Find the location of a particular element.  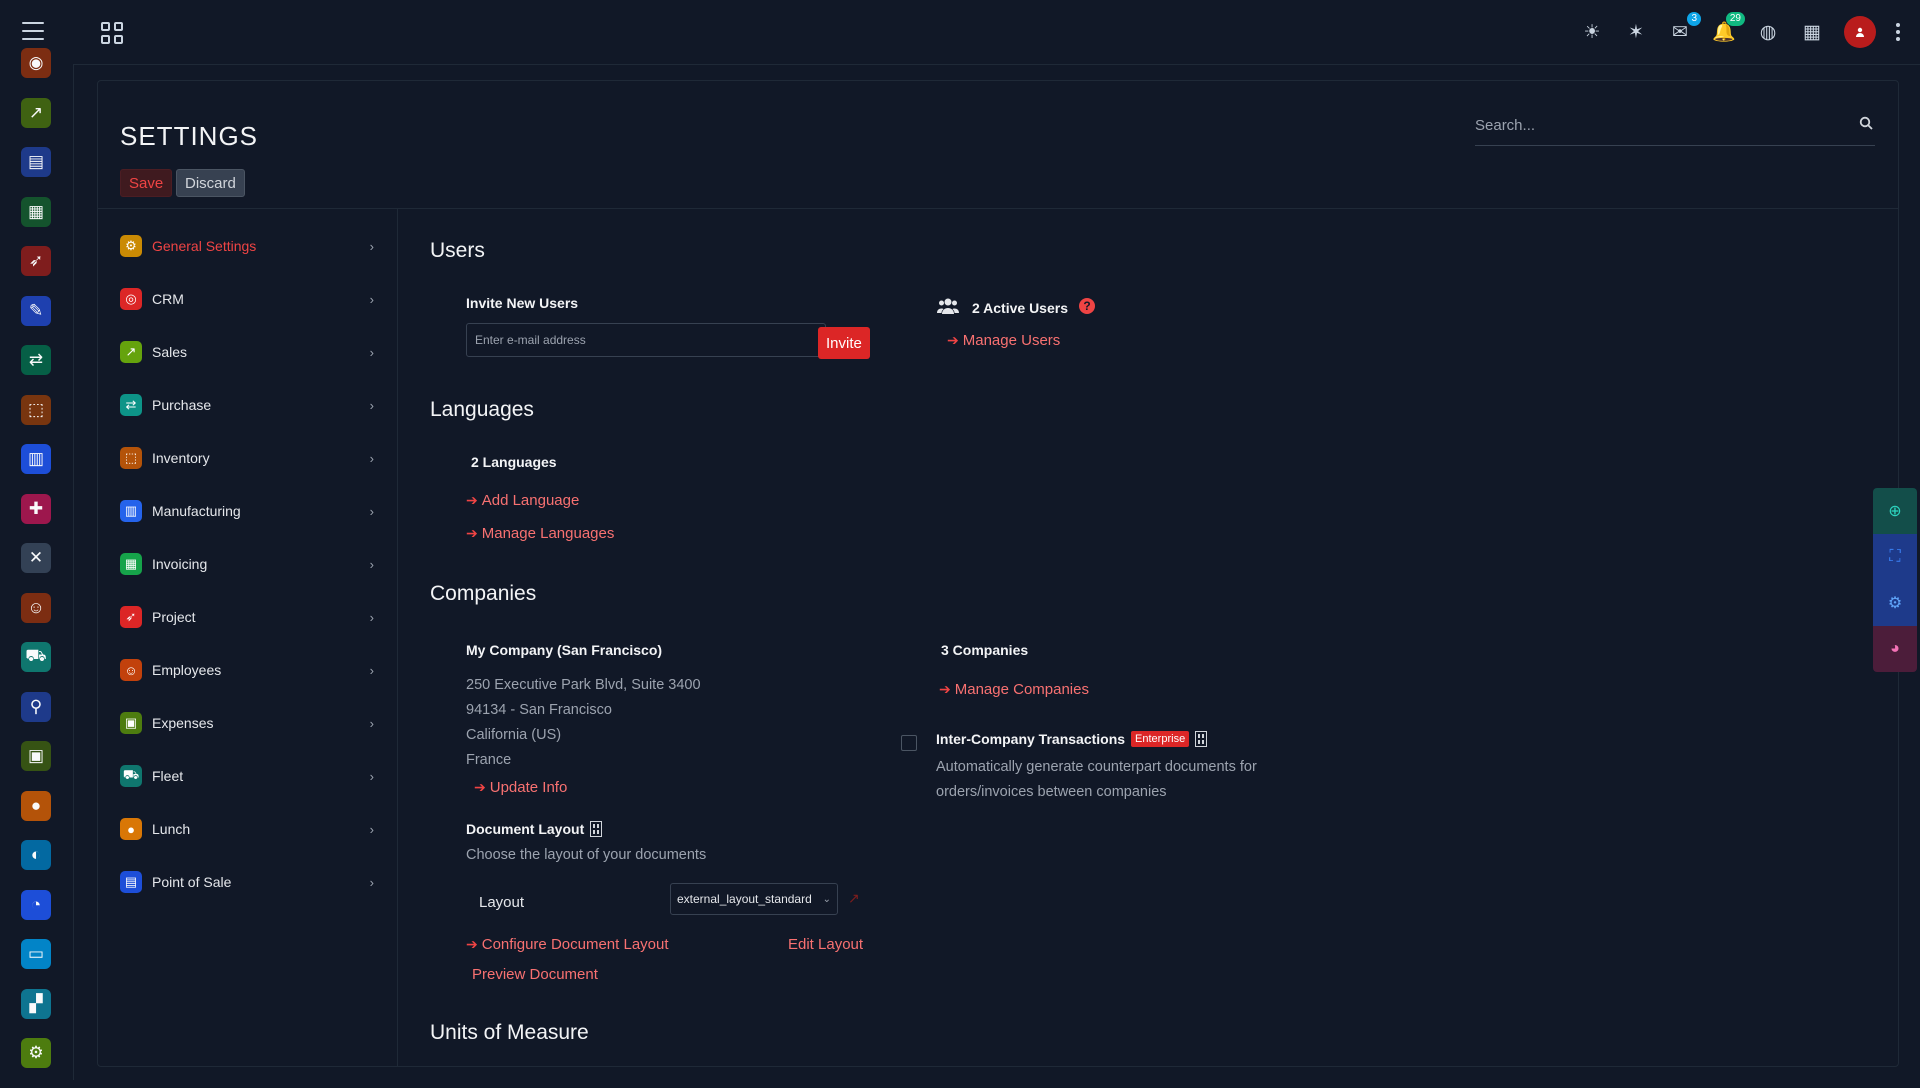

sidebar-item-project: ➶ Project › is located at coordinates (250, 617).